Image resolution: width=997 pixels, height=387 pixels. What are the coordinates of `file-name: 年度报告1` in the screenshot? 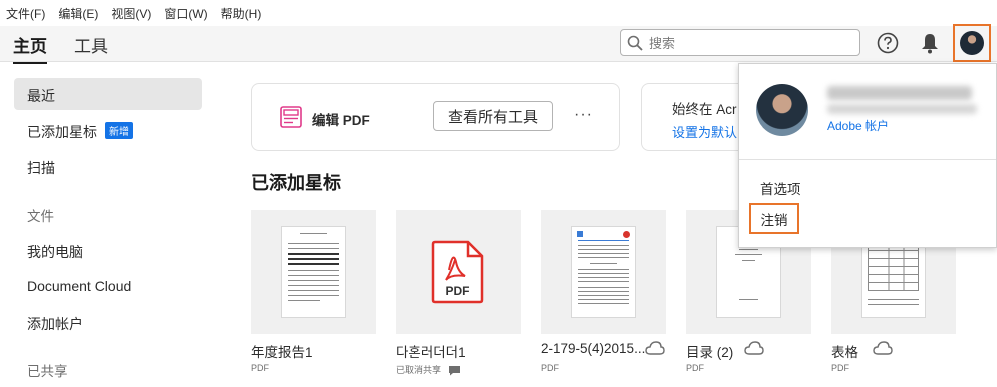 It's located at (282, 352).